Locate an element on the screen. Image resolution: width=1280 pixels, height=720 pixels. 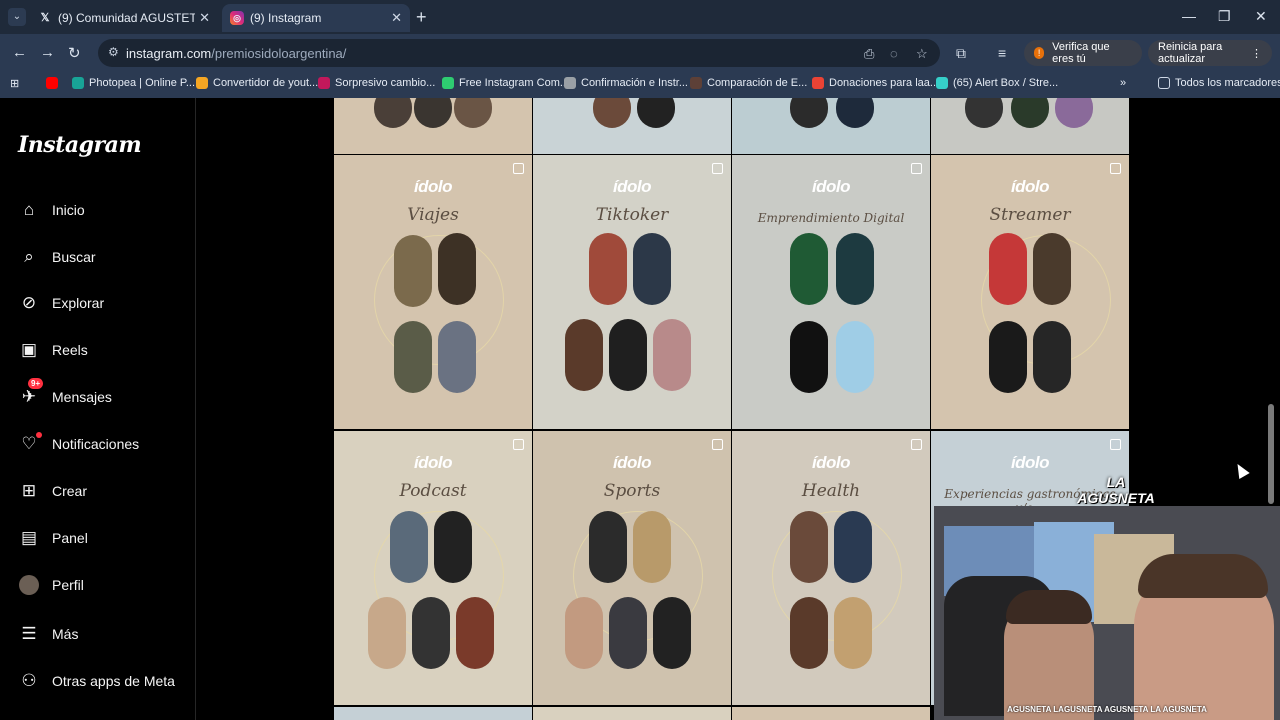
back-icon: ← is located at coordinates (19, 52).